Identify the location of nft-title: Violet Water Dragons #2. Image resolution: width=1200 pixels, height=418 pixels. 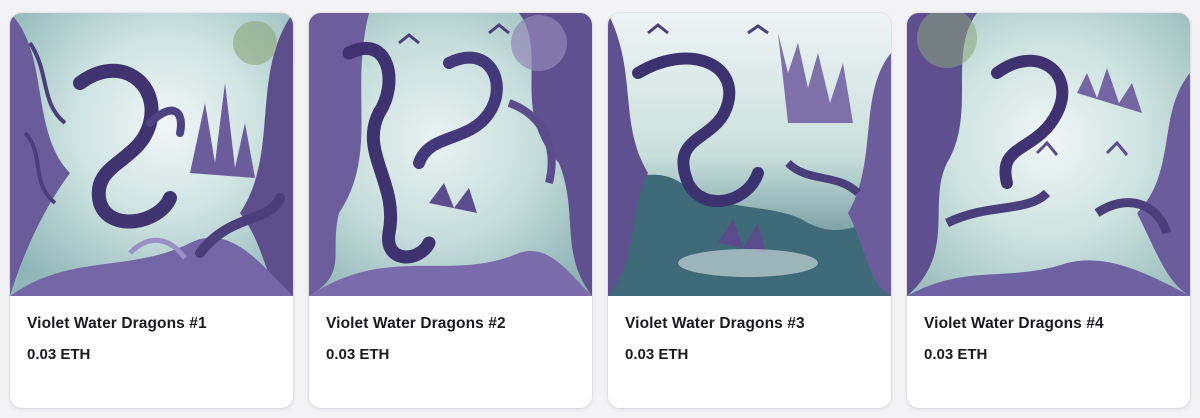
(416, 323).